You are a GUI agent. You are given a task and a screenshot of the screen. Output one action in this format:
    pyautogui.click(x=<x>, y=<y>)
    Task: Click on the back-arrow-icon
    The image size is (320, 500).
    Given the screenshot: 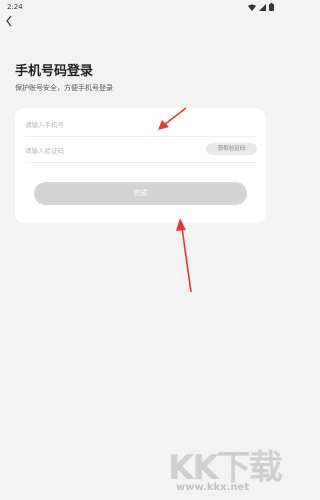 What is the action you would take?
    pyautogui.click(x=9, y=21)
    